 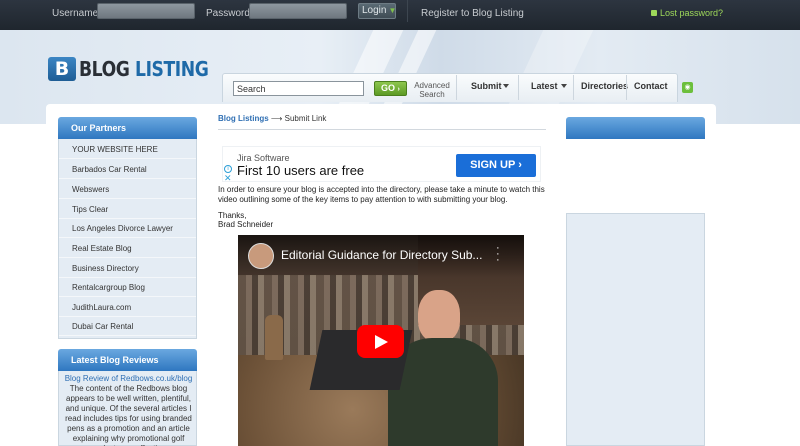 What do you see at coordinates (127, 326) in the screenshot?
I see `partner-link: Dubai Car Rental` at bounding box center [127, 326].